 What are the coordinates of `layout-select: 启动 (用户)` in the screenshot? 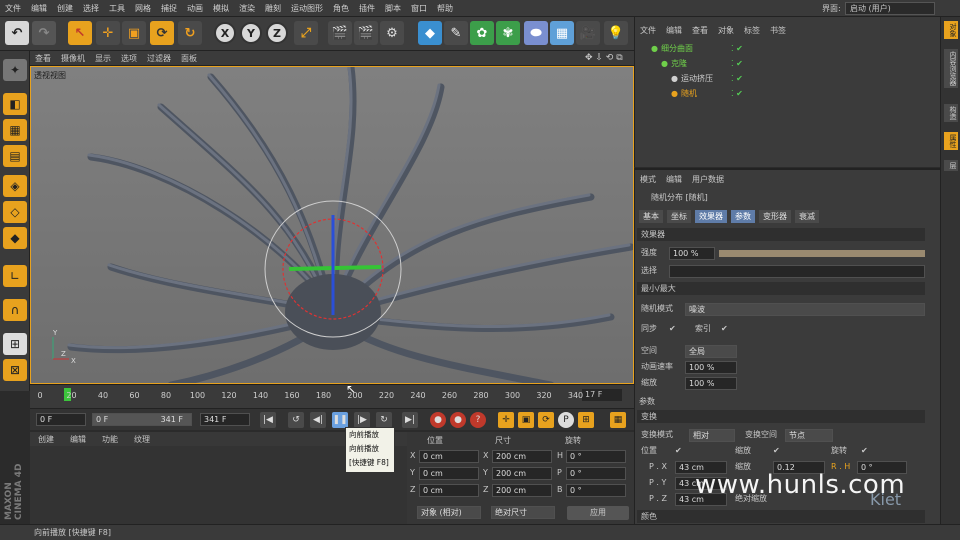 It's located at (890, 8).